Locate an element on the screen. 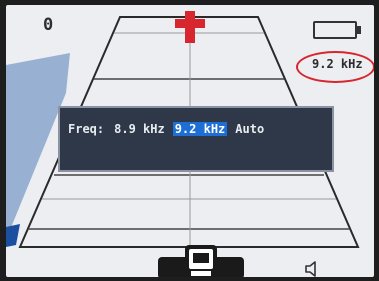 The height and width of the screenshot is (281, 379). battery-icon is located at coordinates (337, 30).